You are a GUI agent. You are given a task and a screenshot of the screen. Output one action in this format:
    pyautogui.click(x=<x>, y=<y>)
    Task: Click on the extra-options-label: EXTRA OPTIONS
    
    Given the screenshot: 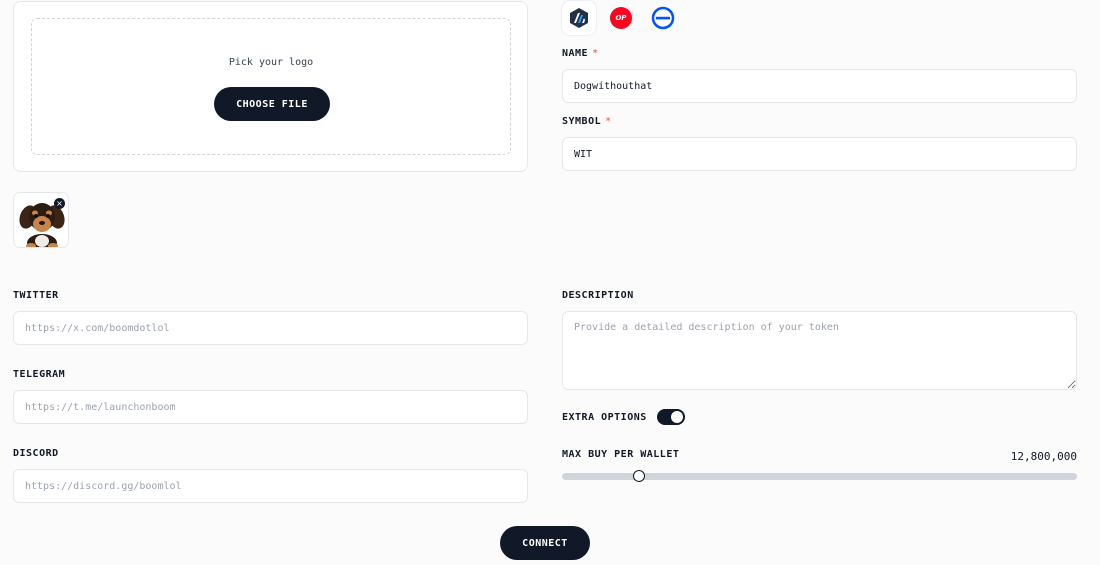 What is the action you would take?
    pyautogui.click(x=604, y=417)
    